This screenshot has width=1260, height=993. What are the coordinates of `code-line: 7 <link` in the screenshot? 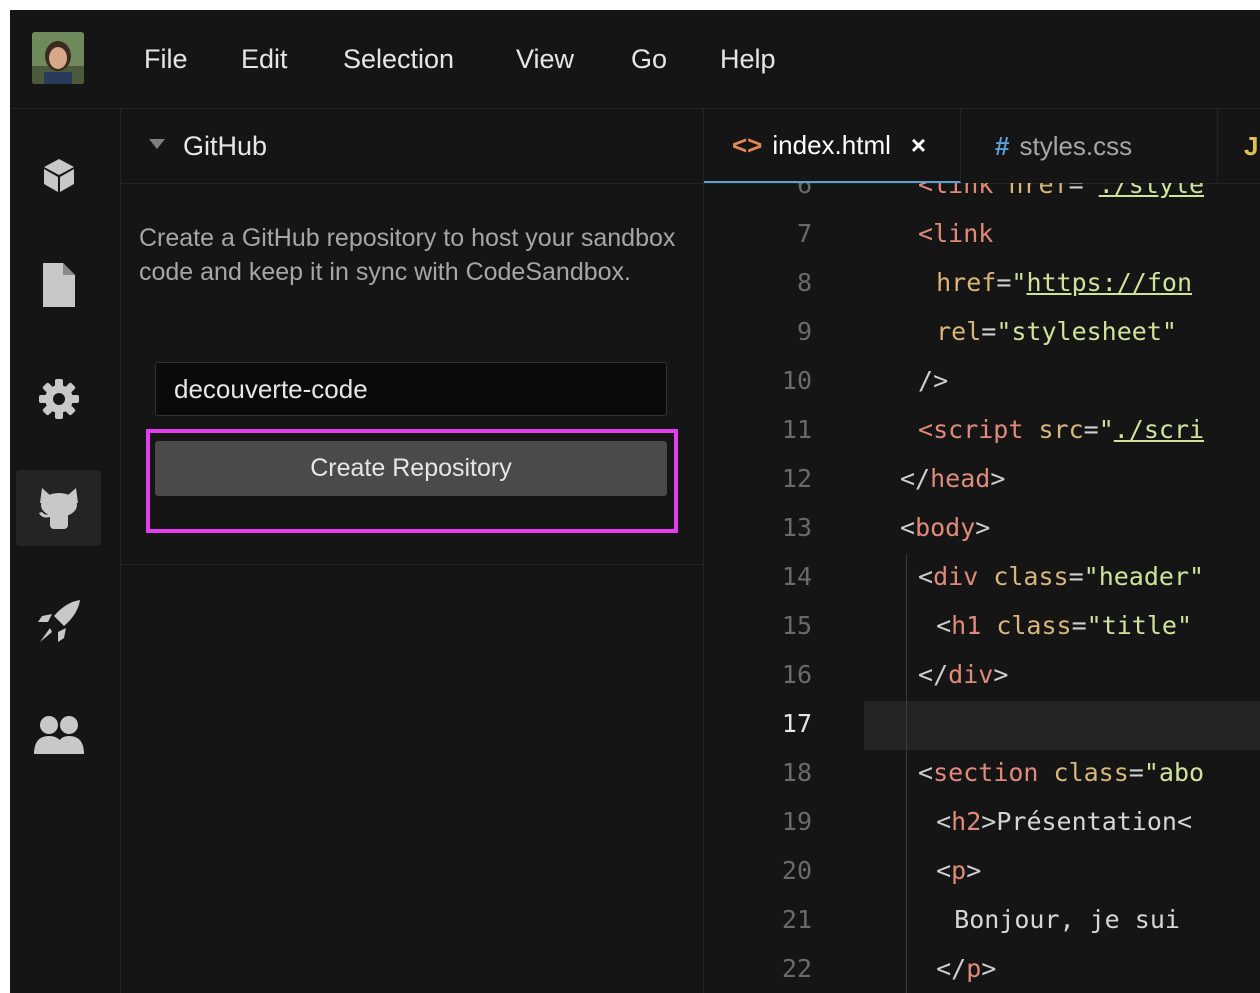 It's located at (982, 235).